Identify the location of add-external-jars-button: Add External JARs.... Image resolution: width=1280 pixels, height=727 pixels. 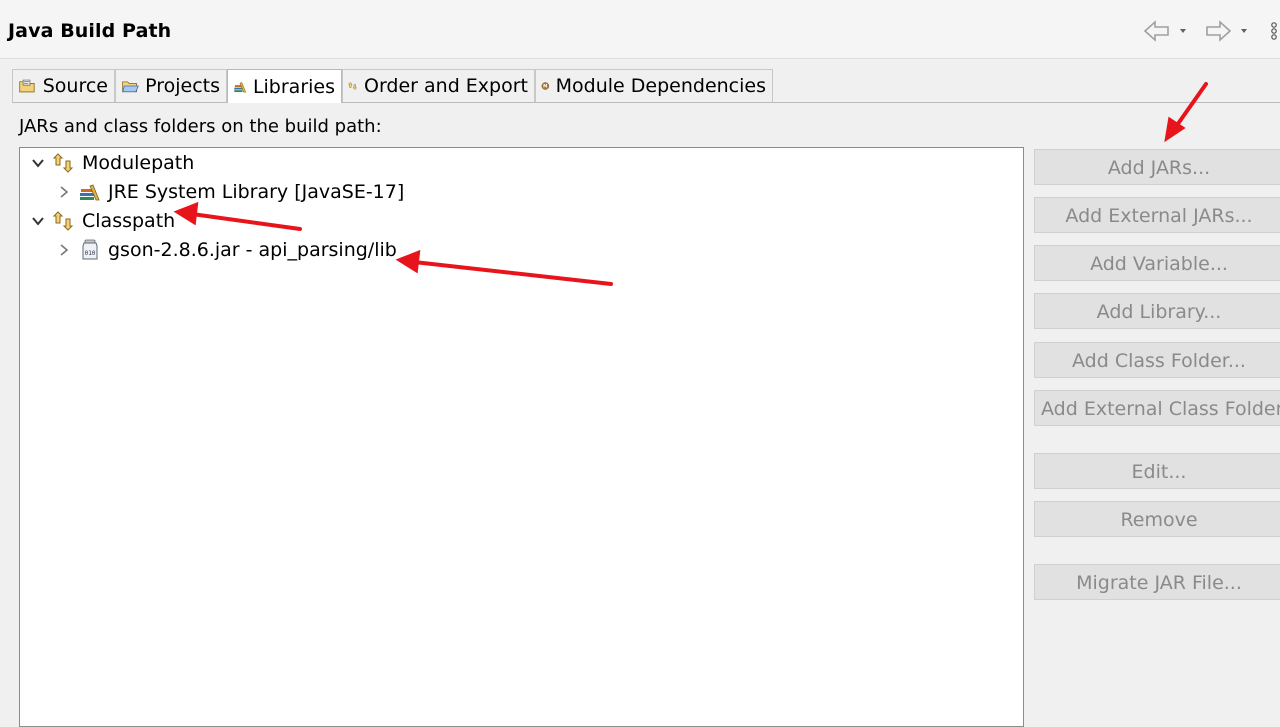
(1157, 215).